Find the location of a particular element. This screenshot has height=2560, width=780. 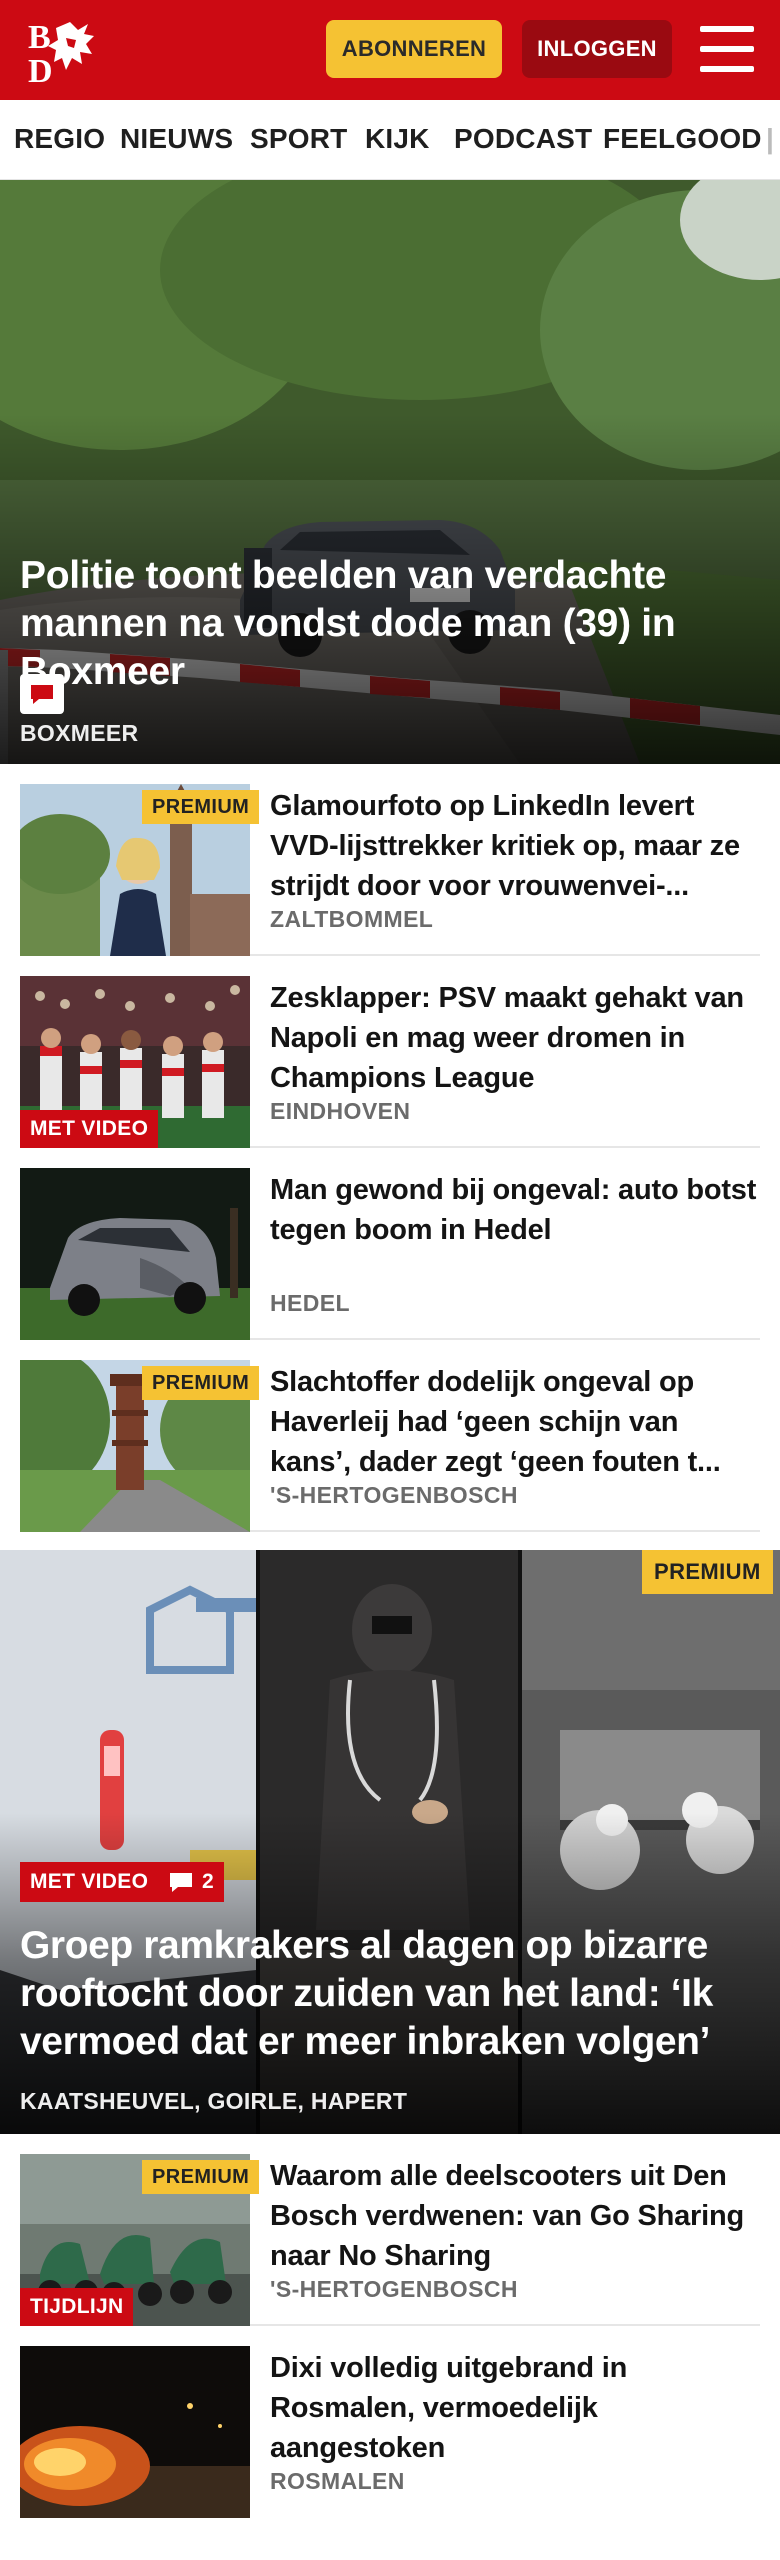

second-story-location: KAATSHEUVEL, GOIRLE, HAPERT is located at coordinates (214, 2101).